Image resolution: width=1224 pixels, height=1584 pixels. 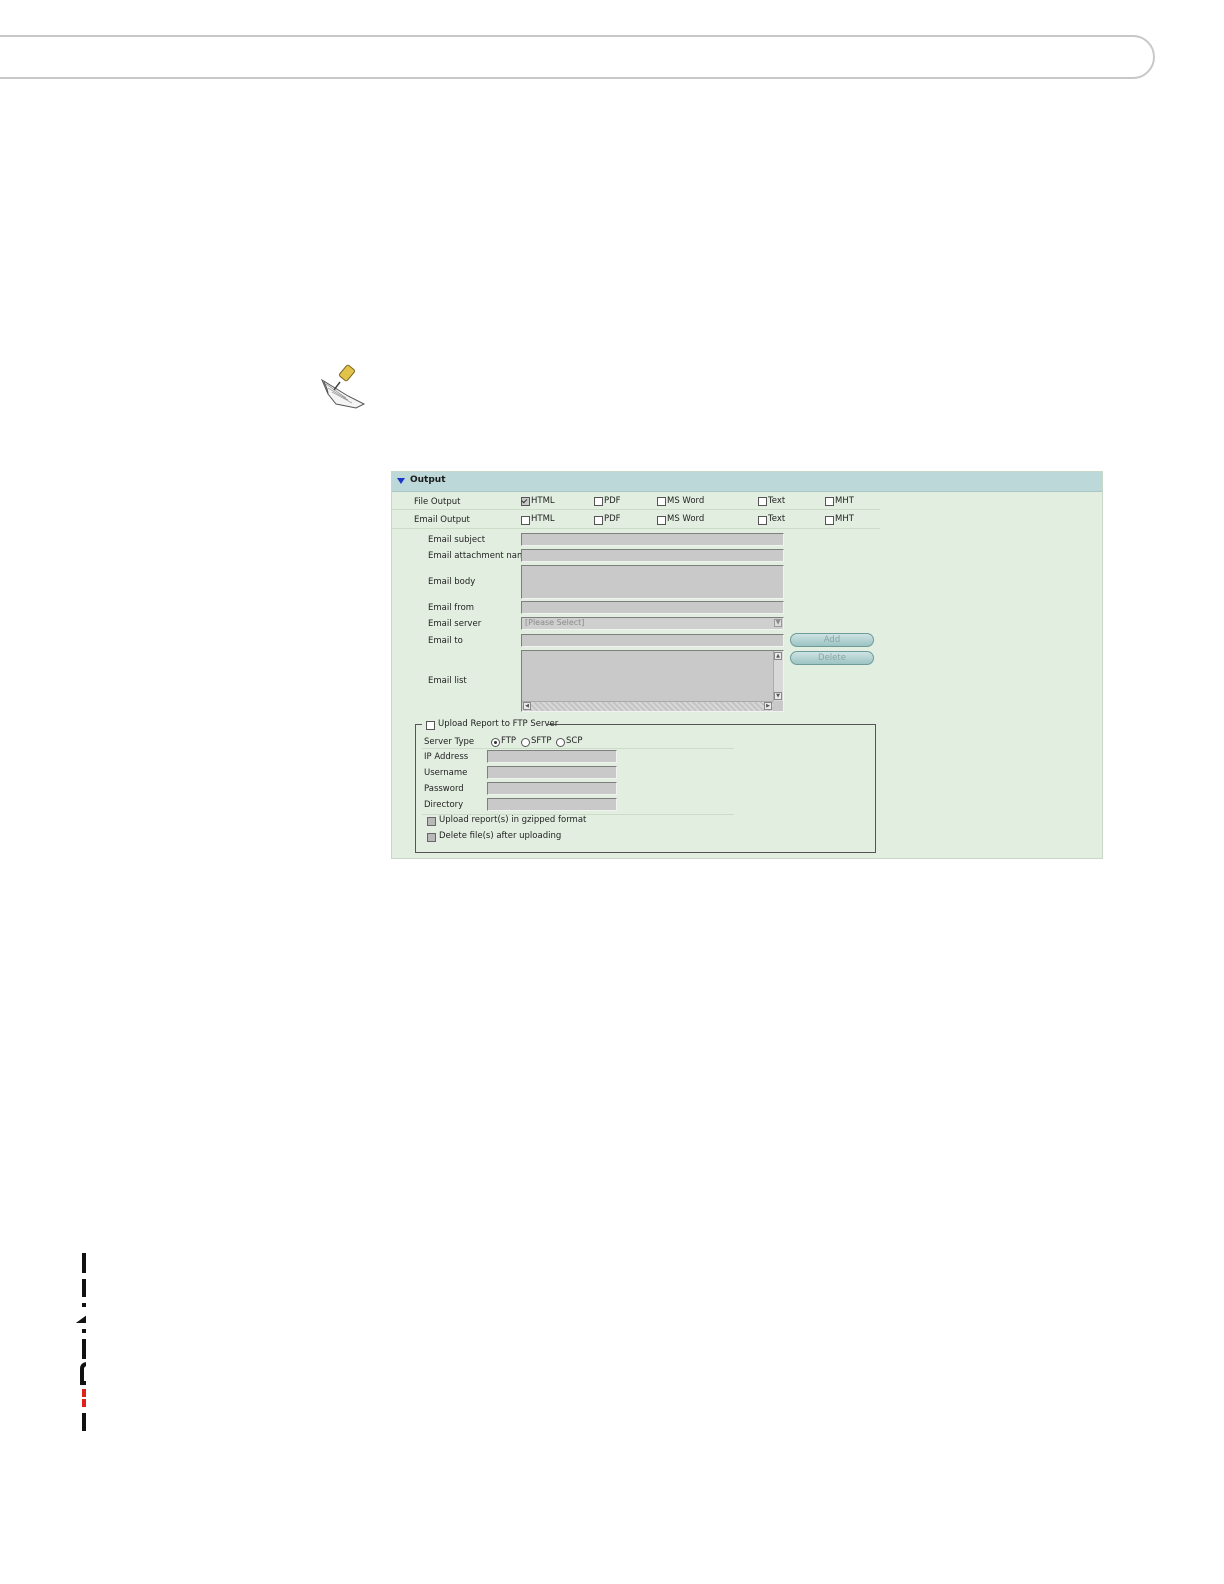 What do you see at coordinates (652, 539) in the screenshot?
I see `email-subject-input` at bounding box center [652, 539].